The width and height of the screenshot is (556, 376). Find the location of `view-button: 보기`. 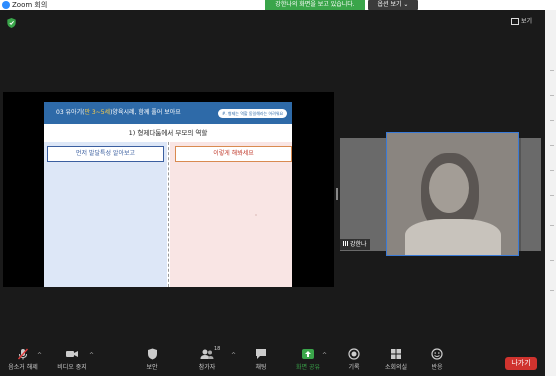

view-button: 보기 is located at coordinates (521, 22).